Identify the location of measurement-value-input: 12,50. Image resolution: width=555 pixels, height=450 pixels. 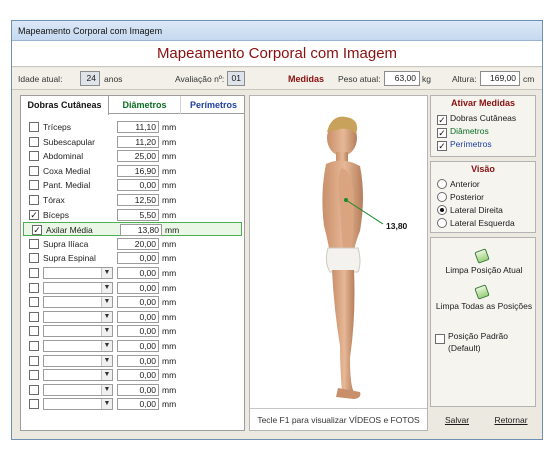
(138, 200).